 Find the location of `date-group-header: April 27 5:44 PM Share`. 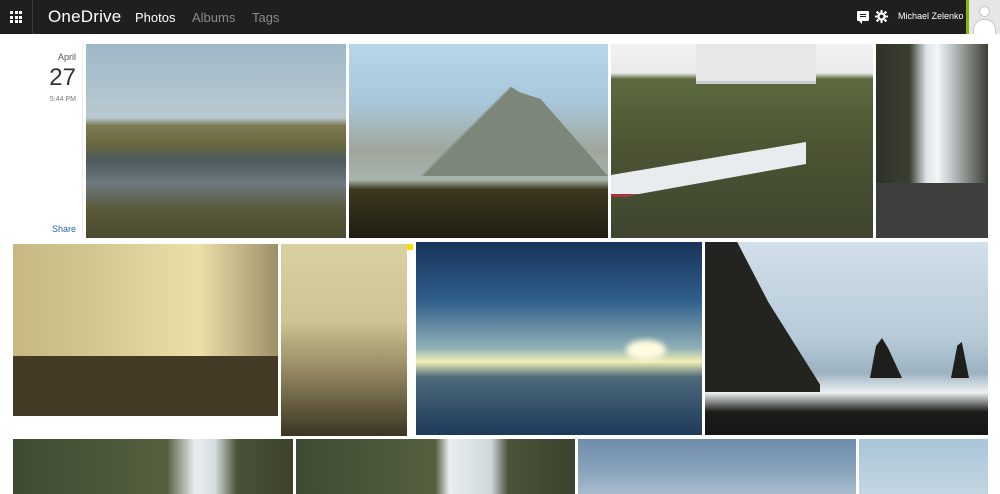

date-group-header: April 27 5:44 PM Share is located at coordinates (48, 141).